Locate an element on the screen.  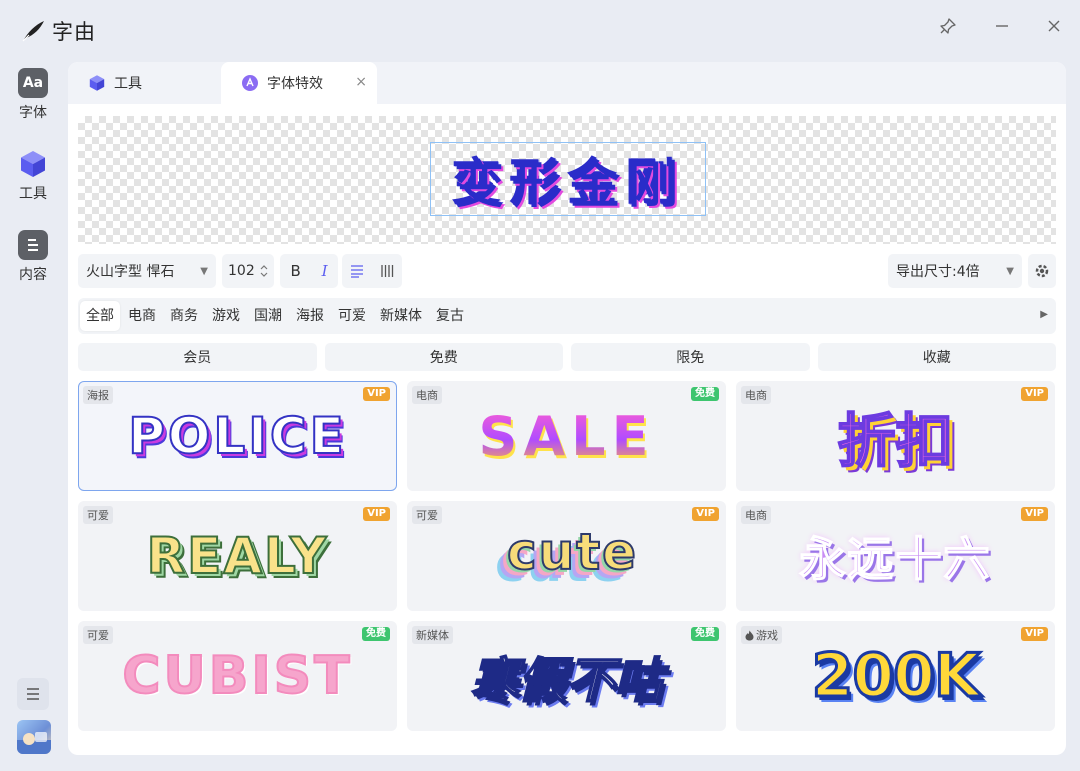
export-size-select: 导出尺寸:4倍 ▼ is located at coordinates (955, 271).